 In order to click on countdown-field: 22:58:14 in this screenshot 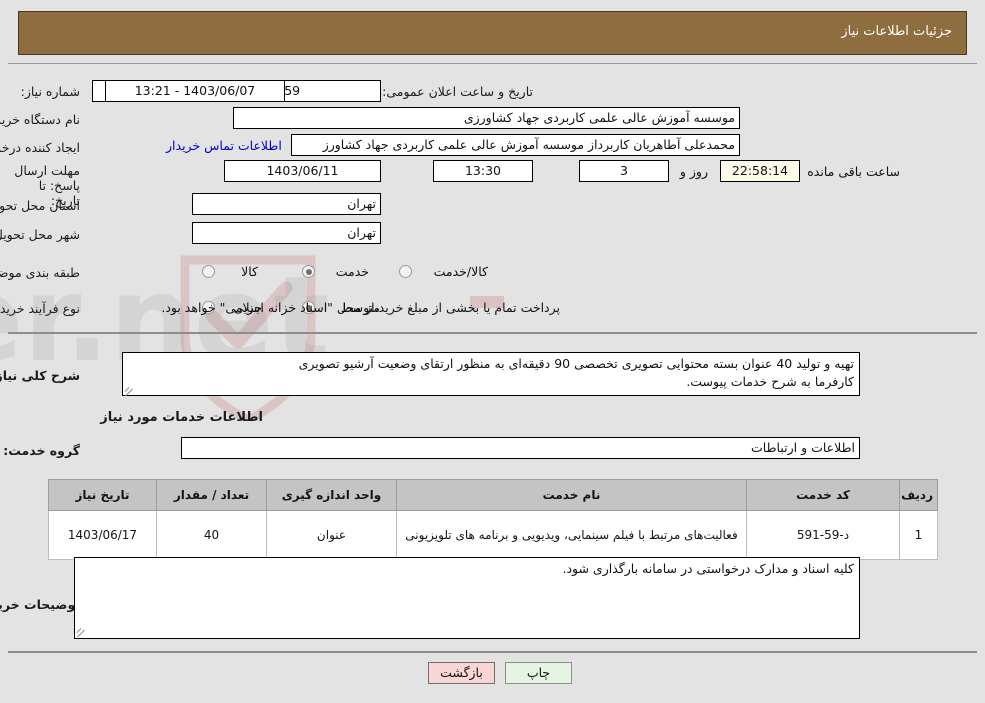, I will do `click(760, 171)`.